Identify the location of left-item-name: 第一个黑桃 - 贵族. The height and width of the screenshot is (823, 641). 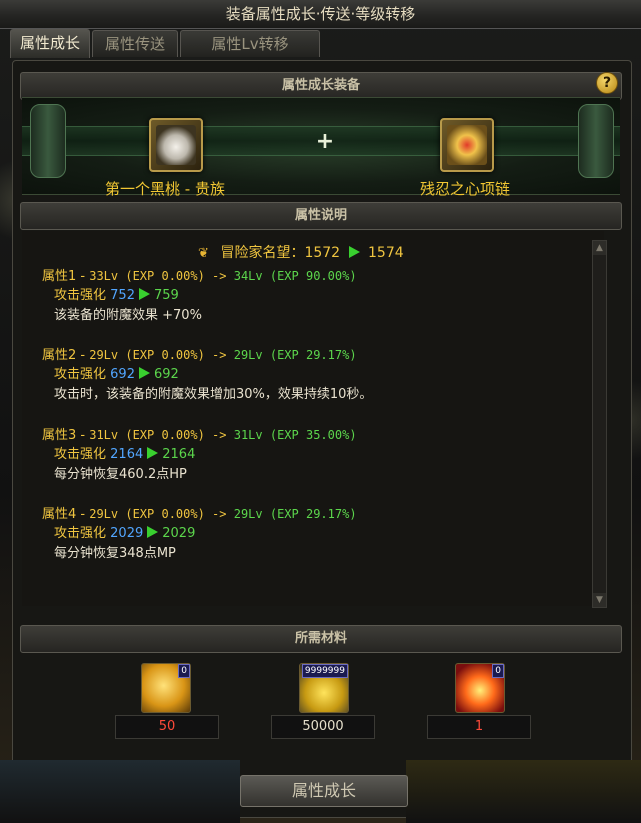
(165, 189).